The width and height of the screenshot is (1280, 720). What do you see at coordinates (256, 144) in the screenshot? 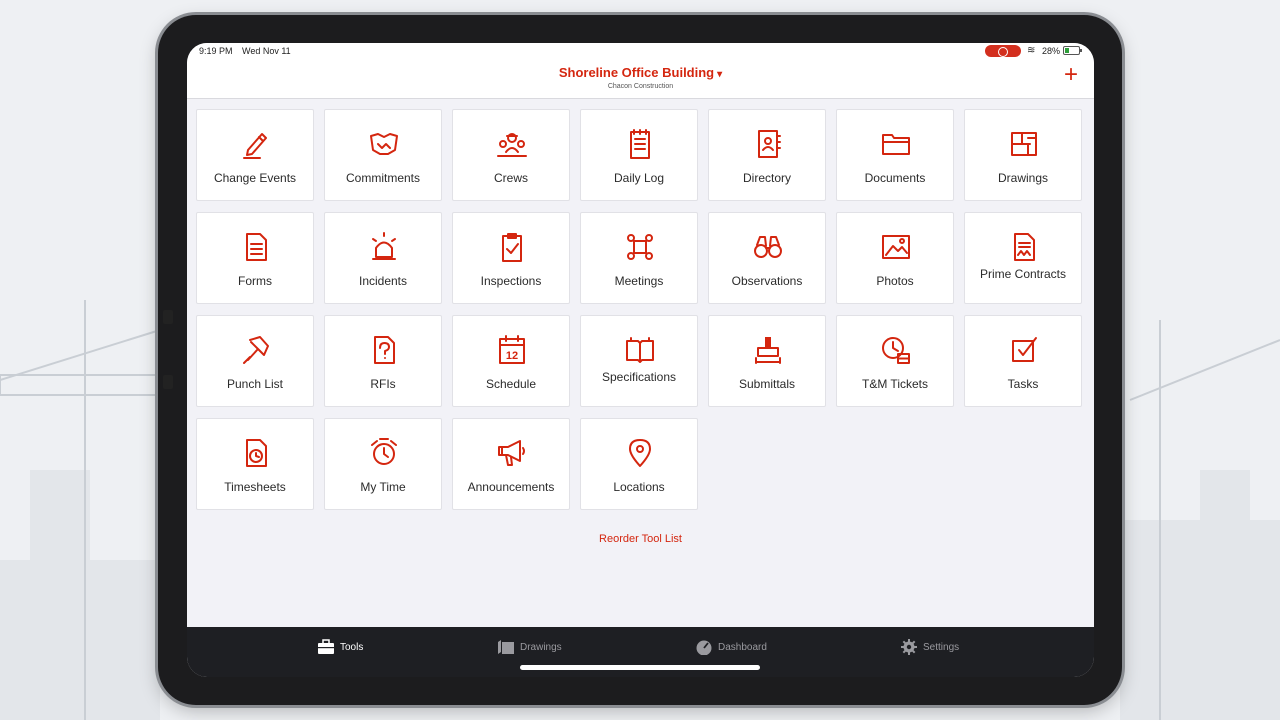
I see `pencil-icon` at bounding box center [256, 144].